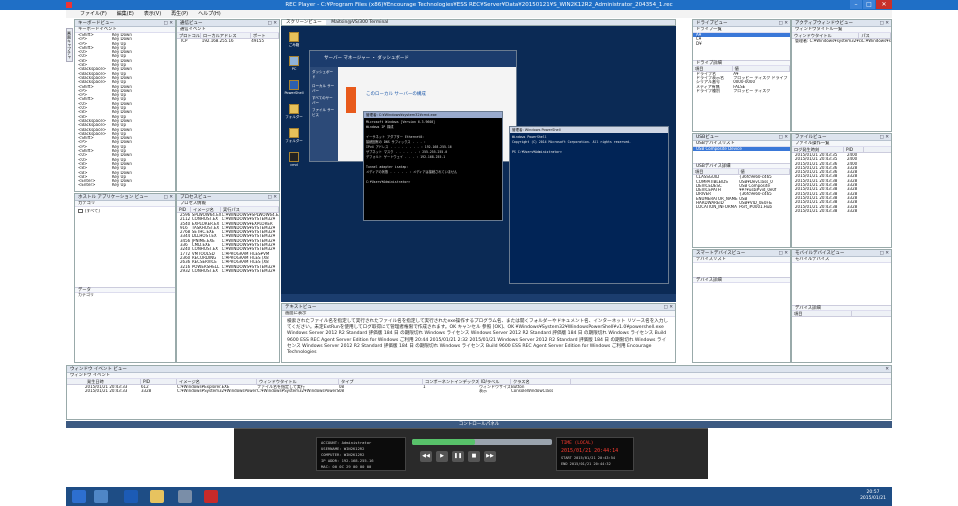  What do you see at coordinates (479, 424) in the screenshot?
I see `control-panel-header: コントロールパネル` at bounding box center [479, 424].